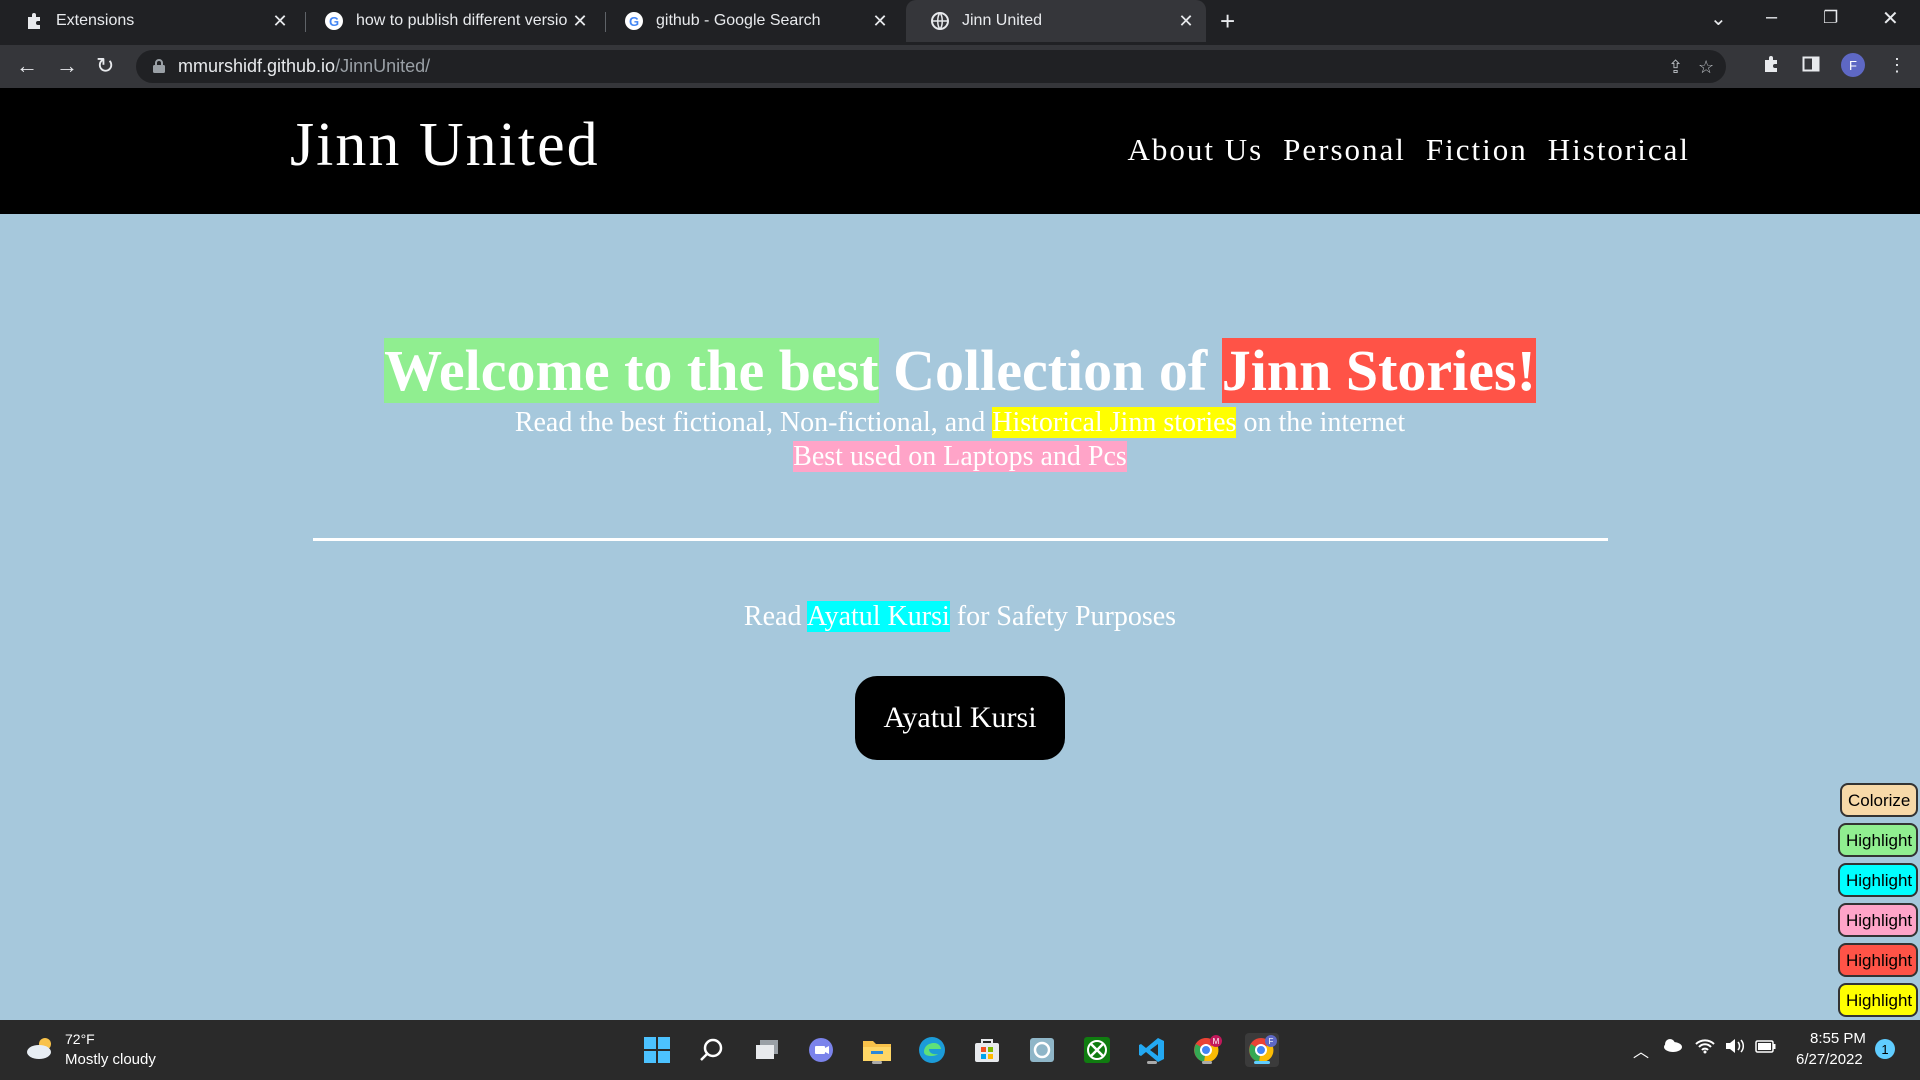 Image resolution: width=1920 pixels, height=1080 pixels. What do you see at coordinates (110, 1059) in the screenshot?
I see `weather-desc: Mostly cloudy` at bounding box center [110, 1059].